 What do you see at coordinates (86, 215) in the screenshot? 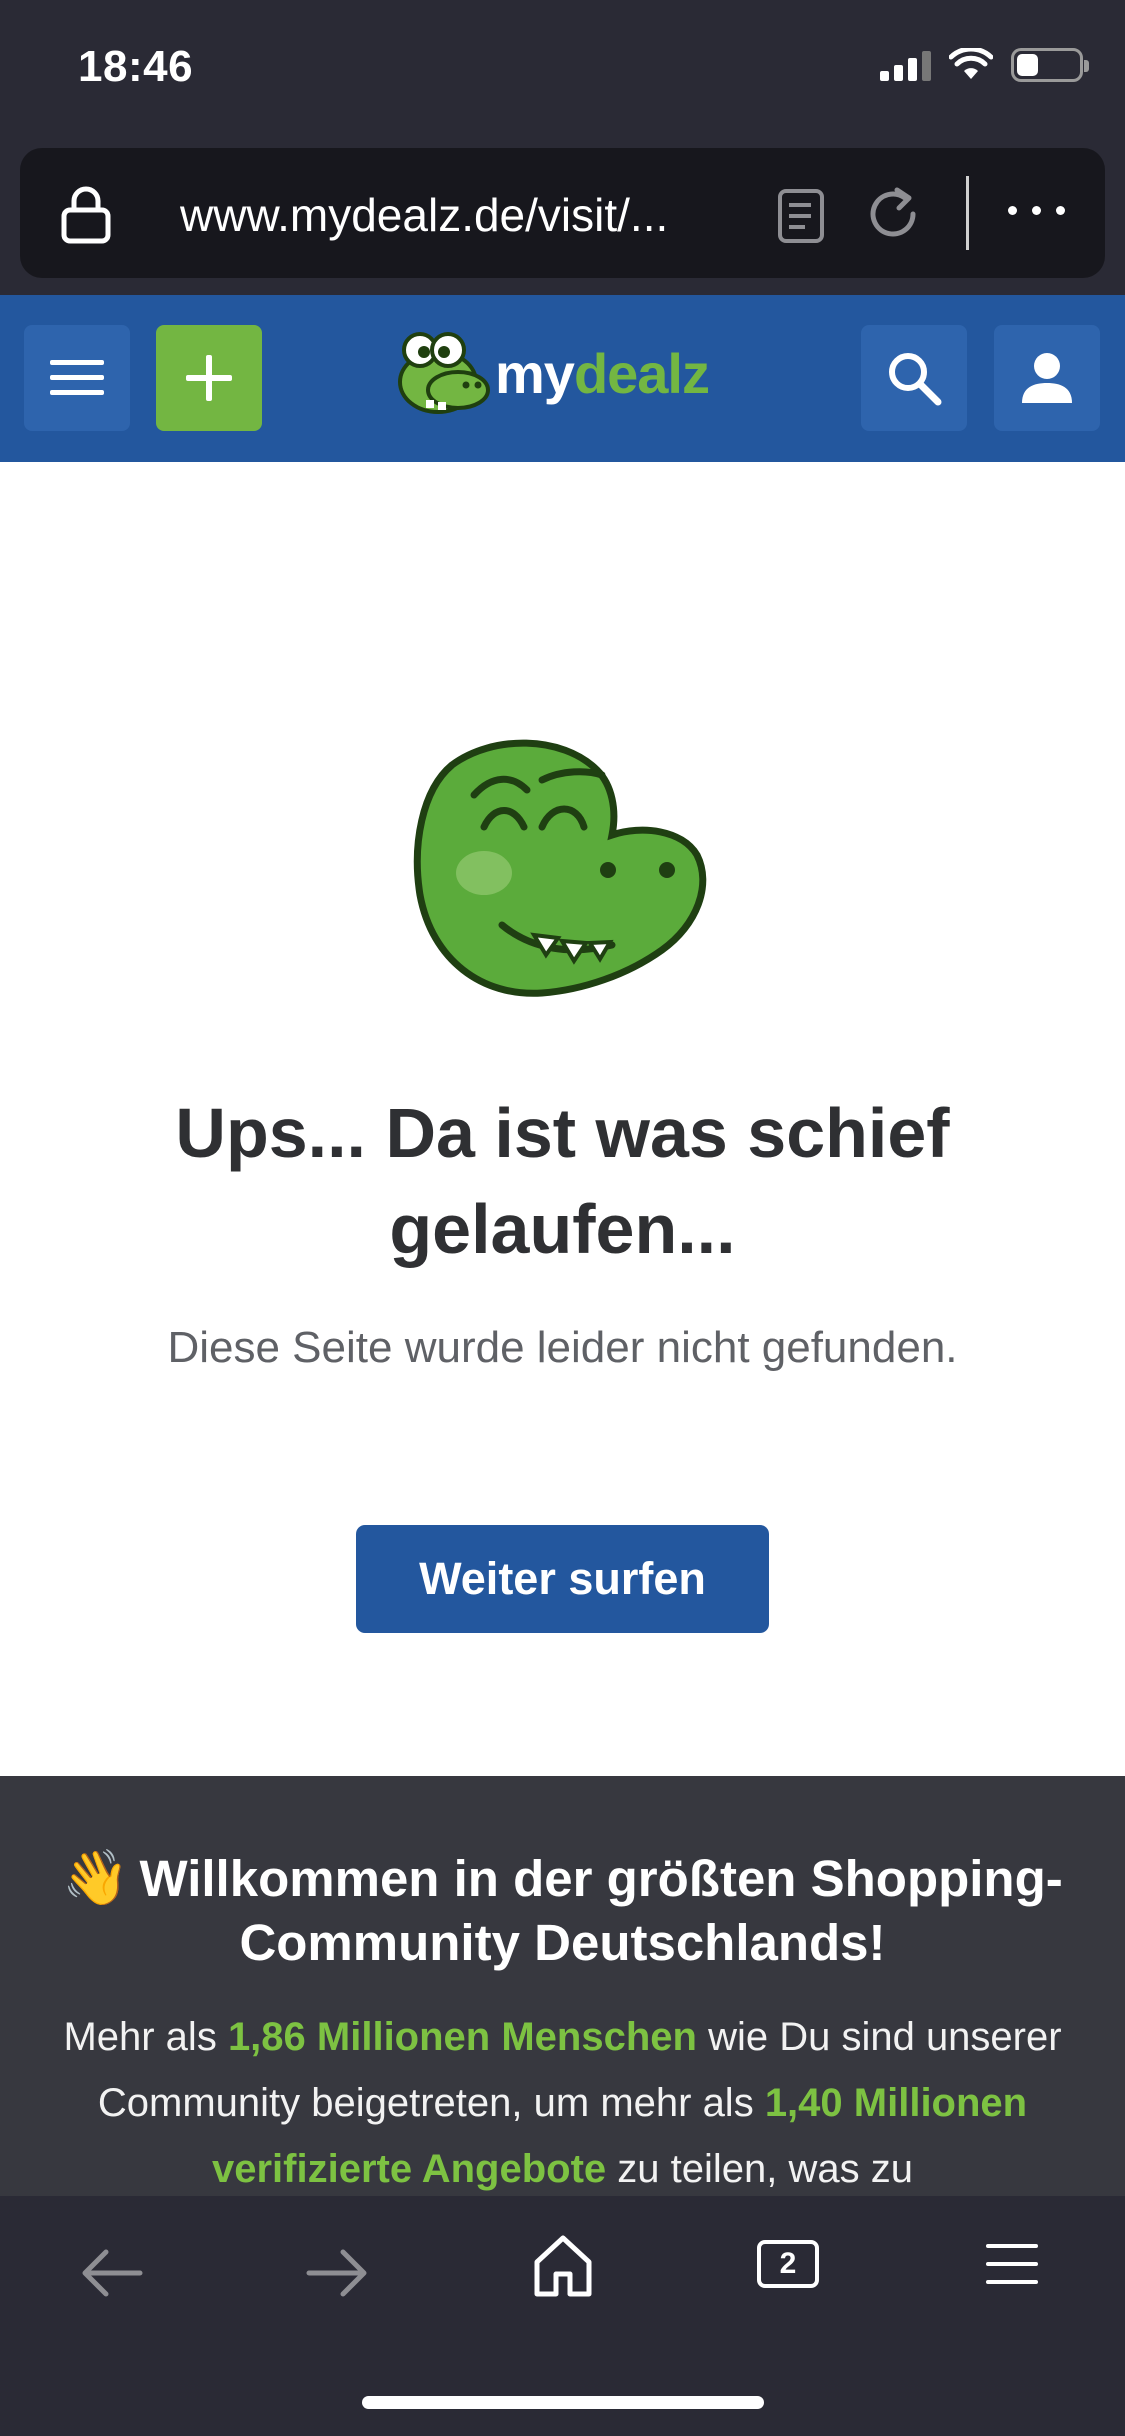
I see `lock-icon` at bounding box center [86, 215].